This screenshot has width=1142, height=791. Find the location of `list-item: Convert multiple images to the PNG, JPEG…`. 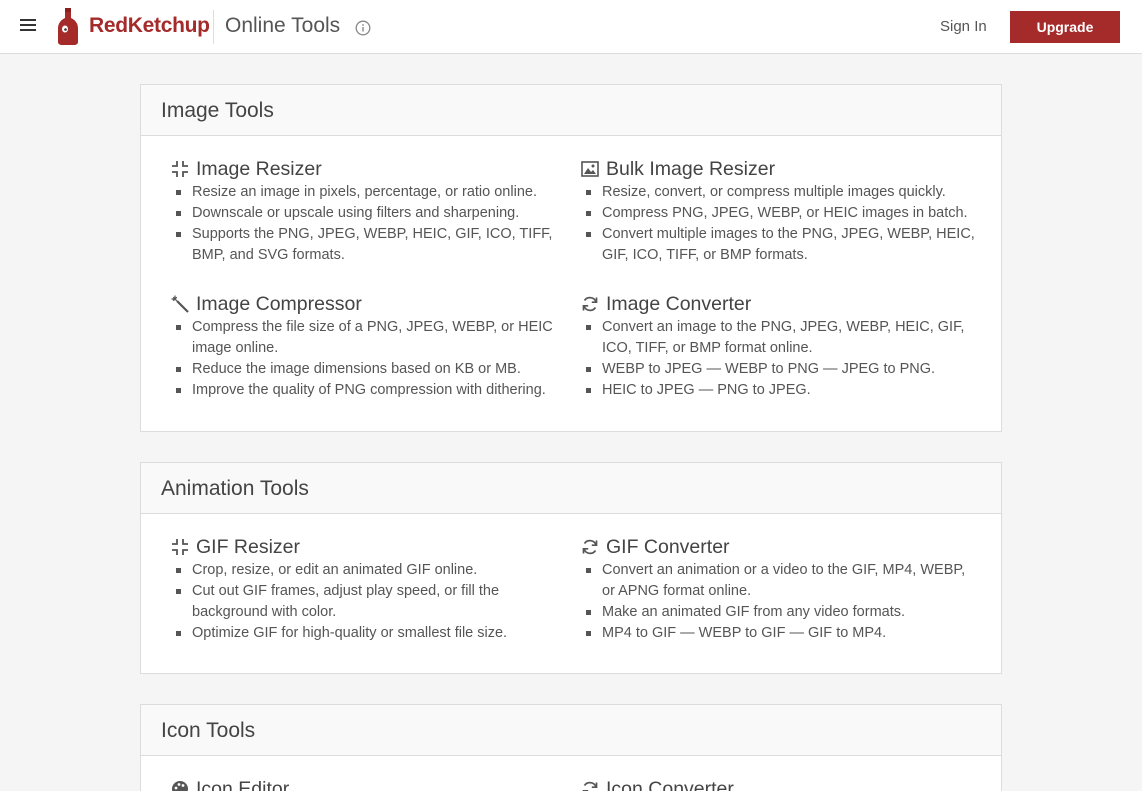

list-item: Convert multiple images to the PNG, JPEG… is located at coordinates (781, 245).